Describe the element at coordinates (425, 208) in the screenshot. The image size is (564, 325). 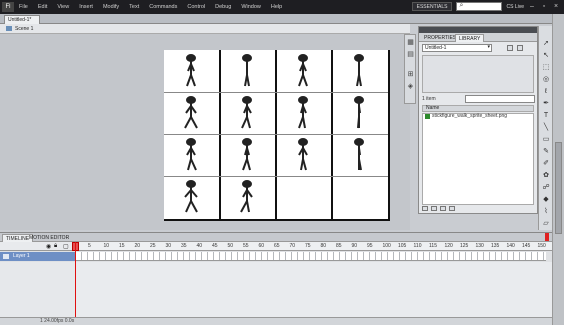
I see `new-symbol-icon` at that location.